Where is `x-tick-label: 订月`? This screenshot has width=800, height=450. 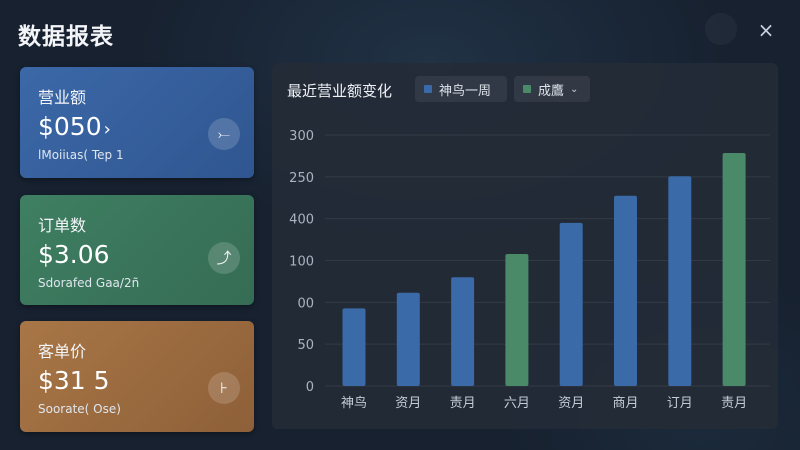
x-tick-label: 订月 is located at coordinates (680, 403).